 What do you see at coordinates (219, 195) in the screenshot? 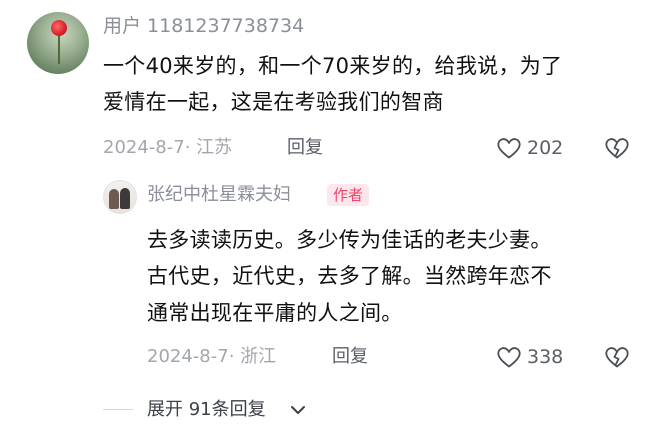
I see `author-name: 张纪中杜星霖夫妇` at bounding box center [219, 195].